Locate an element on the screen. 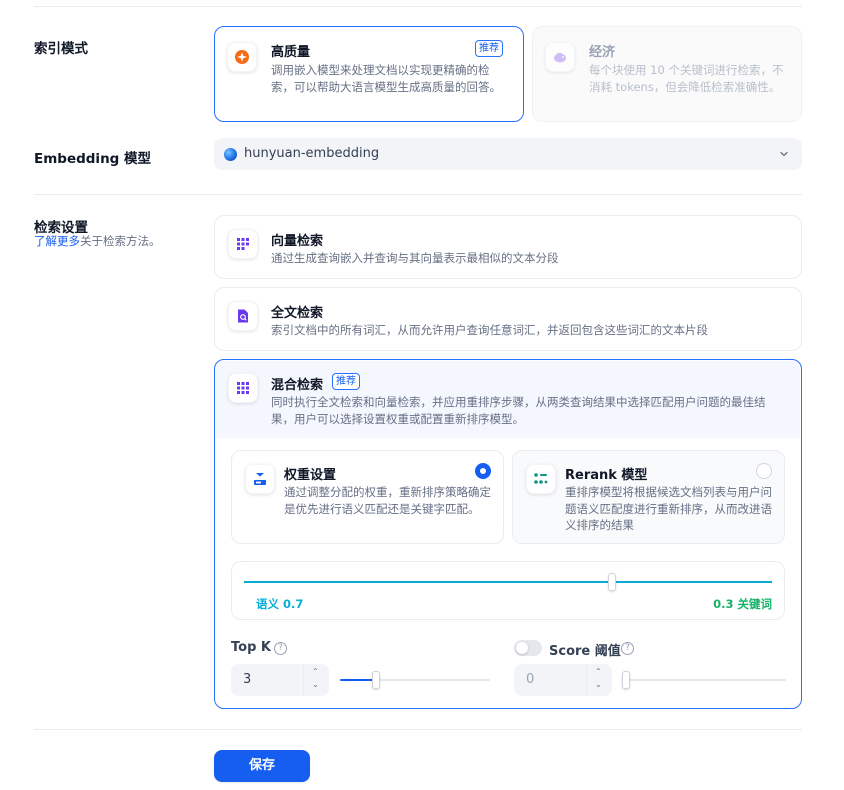 The width and height of the screenshot is (844, 790). top-k-value: 3 is located at coordinates (247, 679).